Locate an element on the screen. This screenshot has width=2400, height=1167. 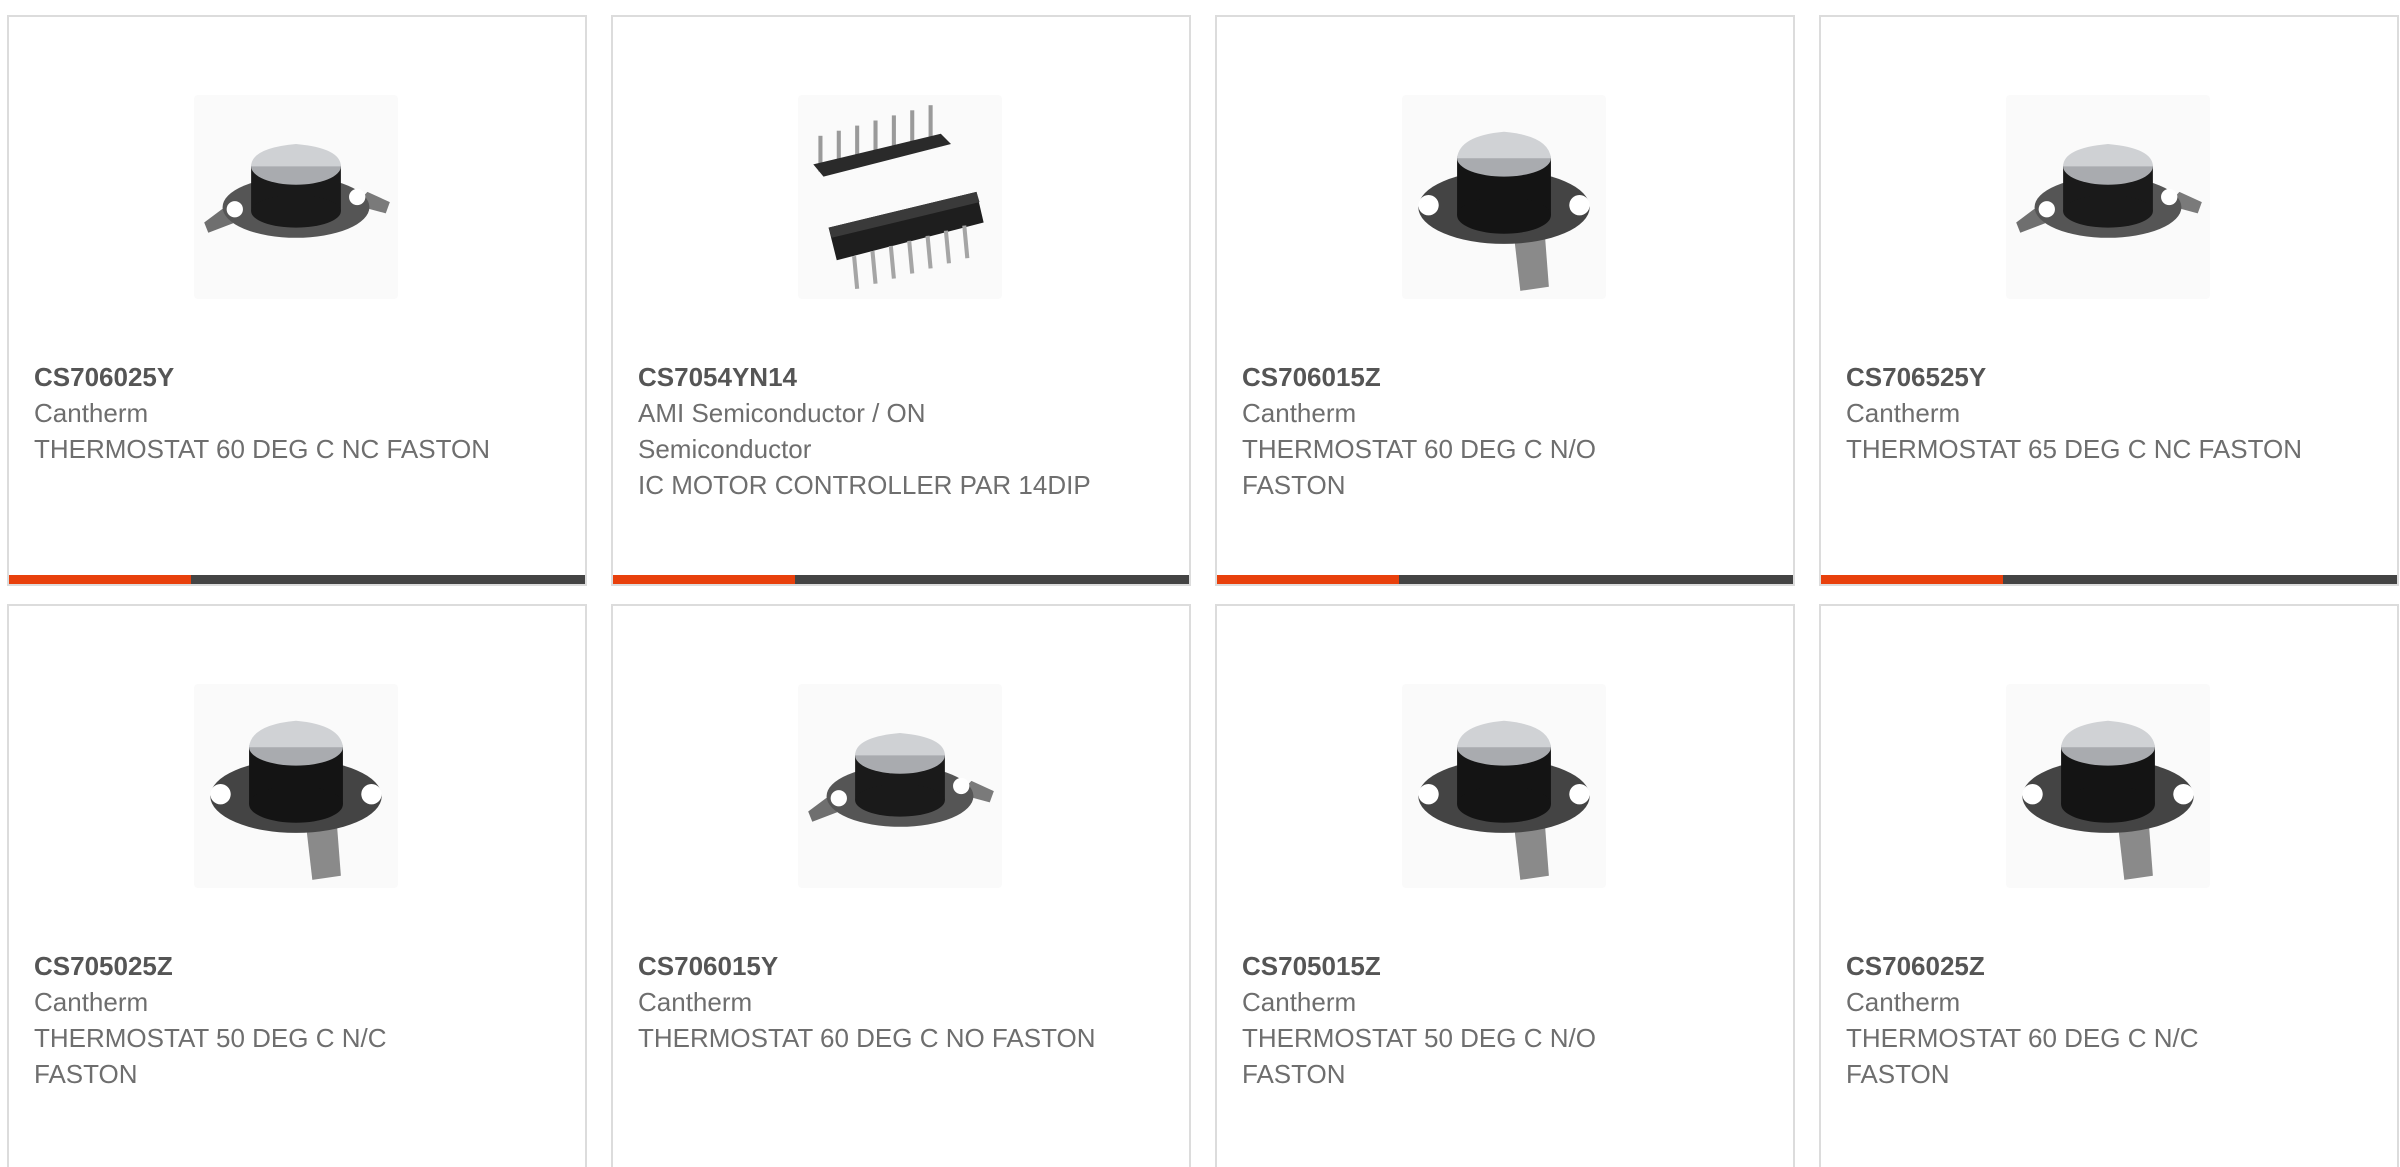
description: THERMOSTAT 60 DEG C N/C FASTON is located at coordinates (2022, 1056).